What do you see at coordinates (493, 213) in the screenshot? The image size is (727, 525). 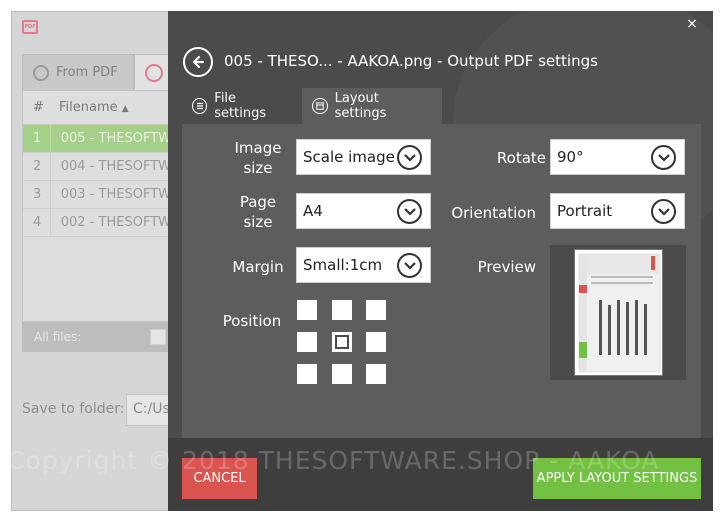 I see `orientation-label: Orientation` at bounding box center [493, 213].